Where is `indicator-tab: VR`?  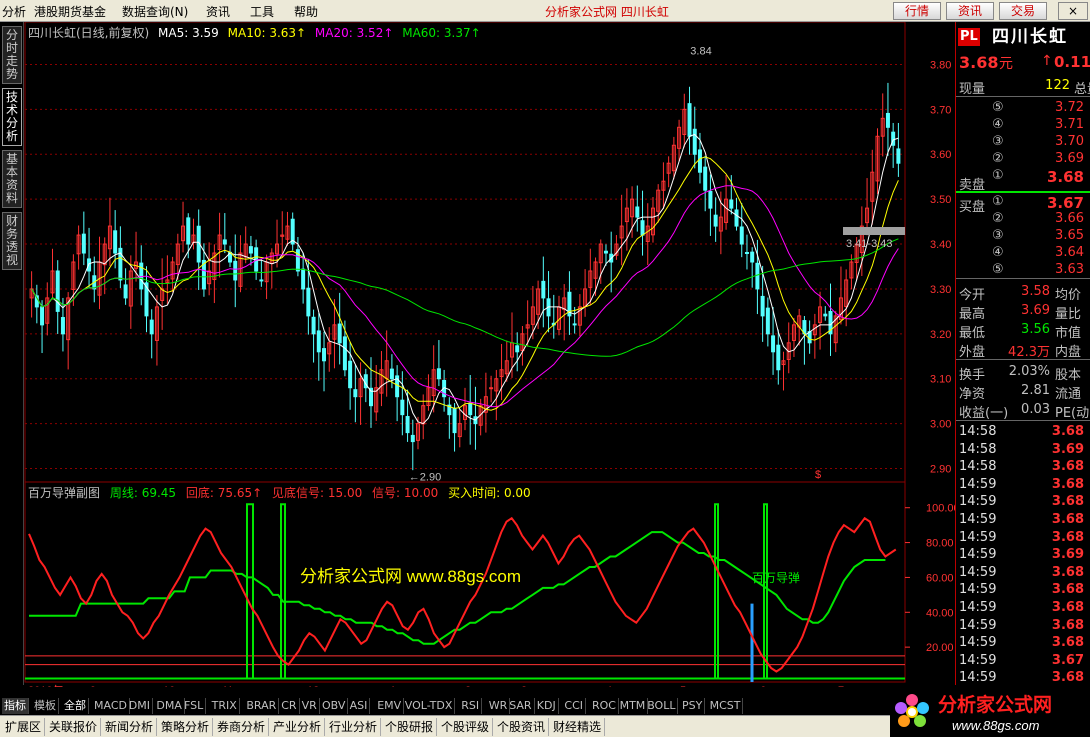 indicator-tab: VR is located at coordinates (310, 706).